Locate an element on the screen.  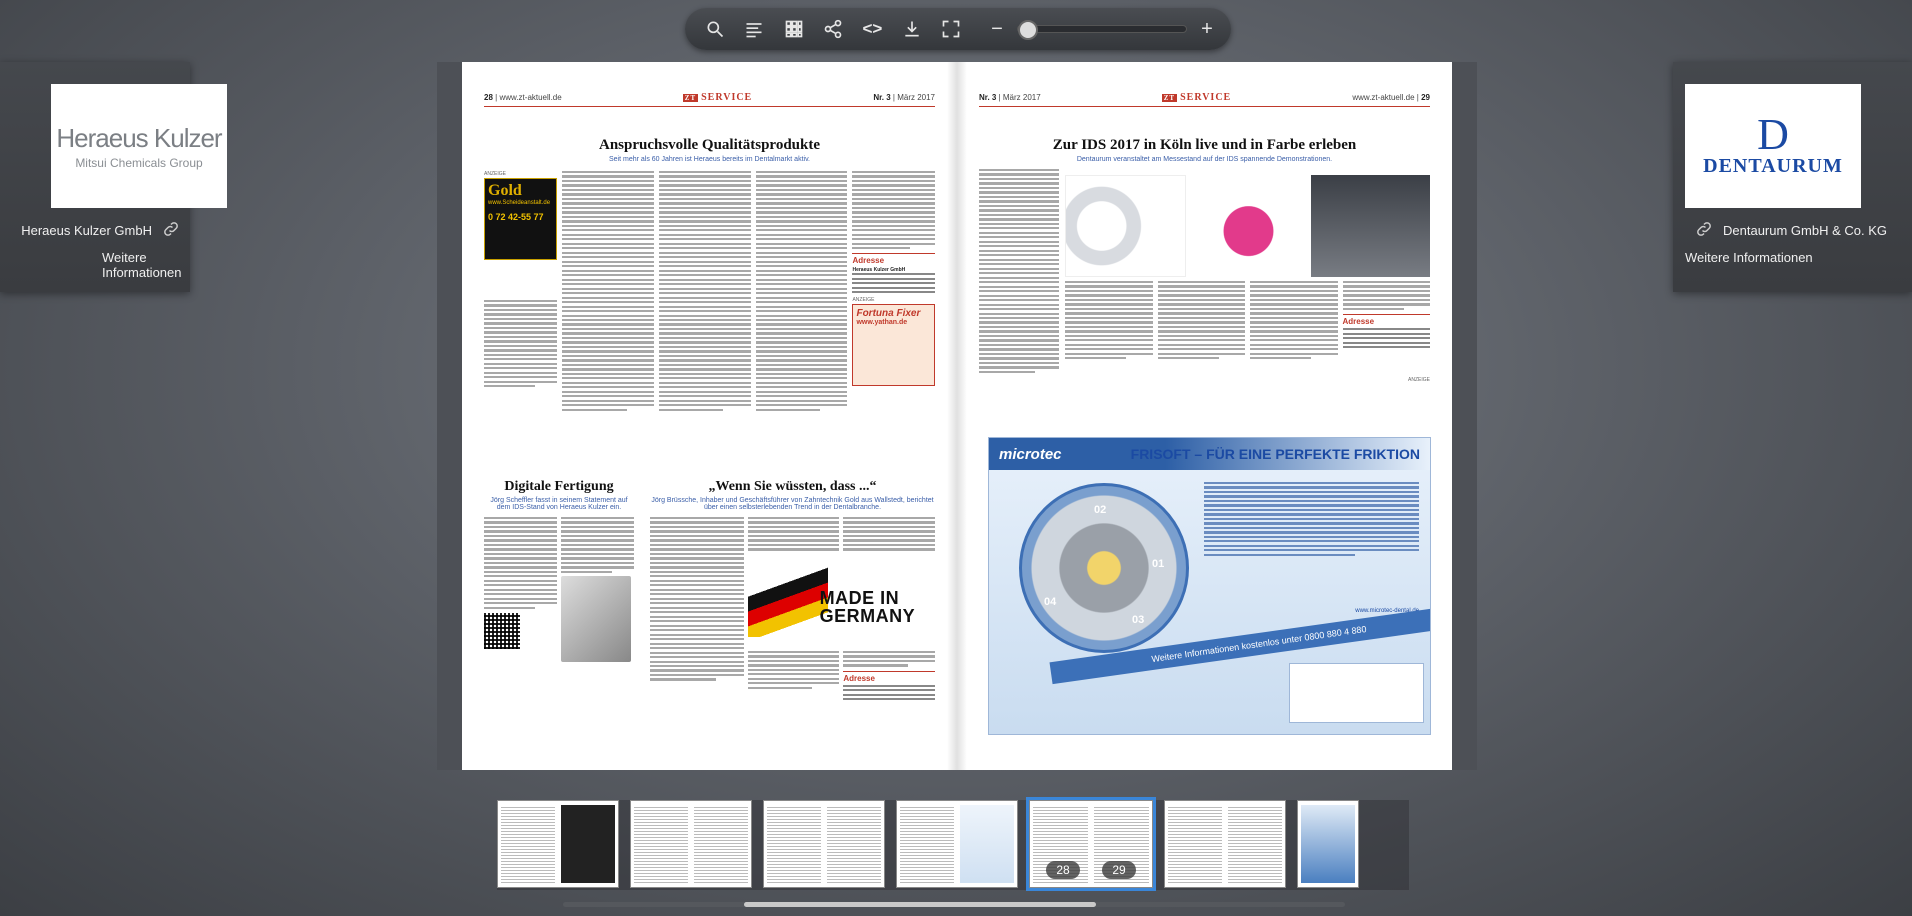
logo-text: DENTAURUM is located at coordinates (1773, 165).